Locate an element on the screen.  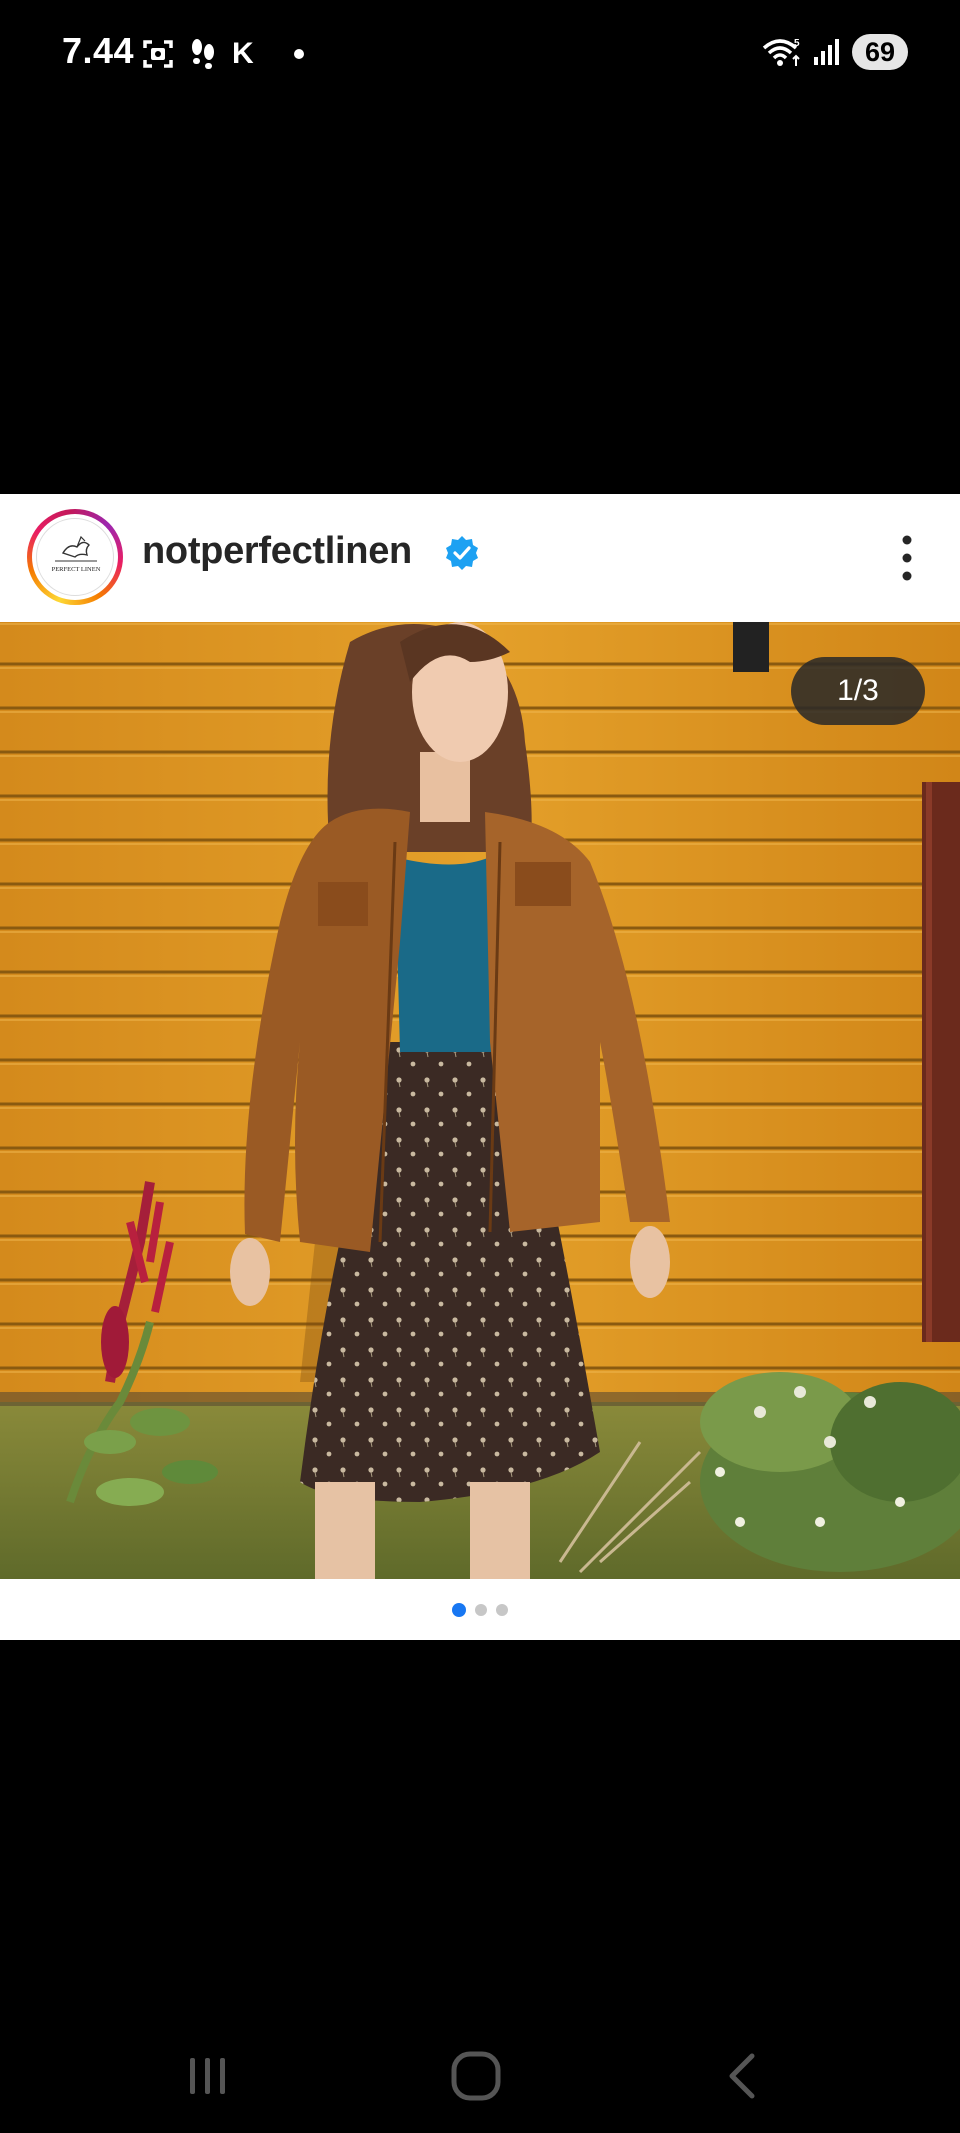
username: notperfectlinen is located at coordinates (277, 551).